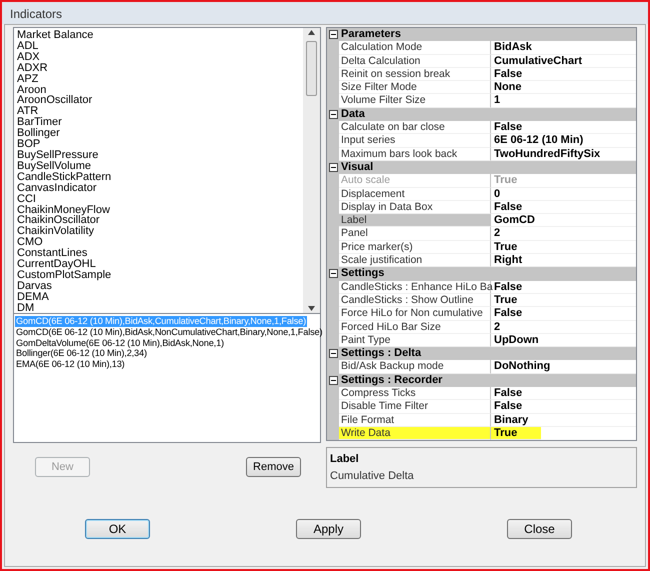  What do you see at coordinates (33, 297) in the screenshot?
I see `list-item: DEMA` at bounding box center [33, 297].